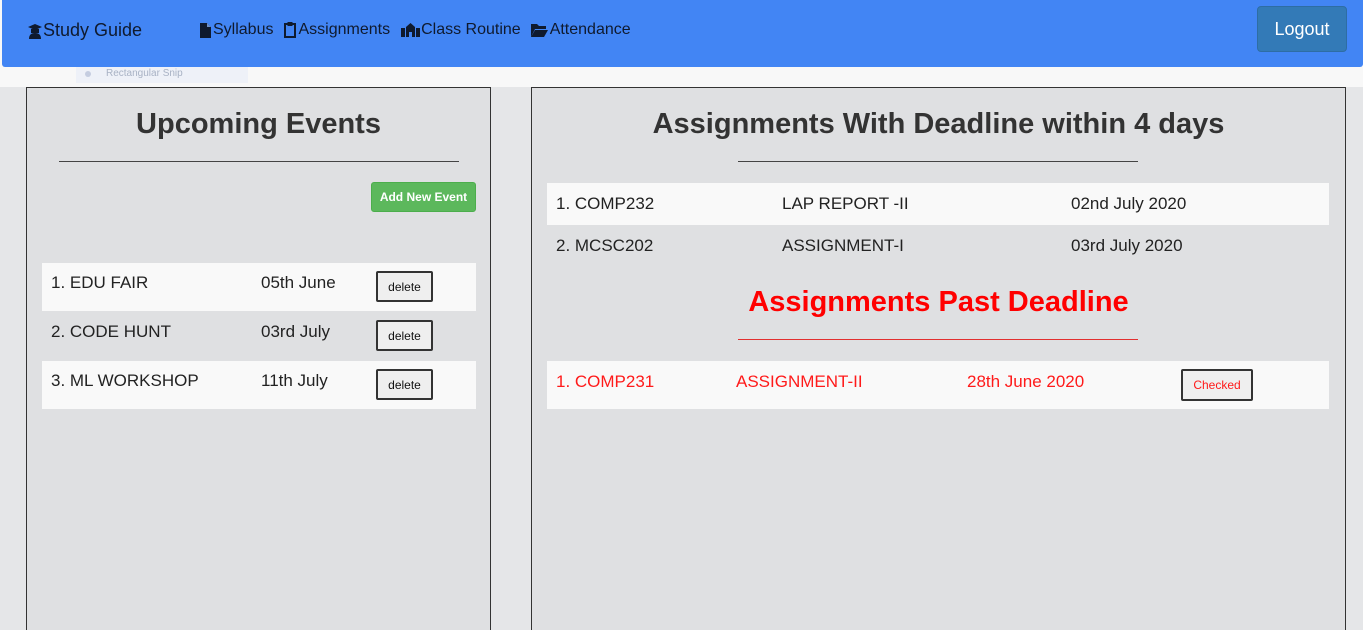 This screenshot has height=630, width=1363. Describe the element at coordinates (295, 331) in the screenshot. I see `event-date: 03rd July` at that location.